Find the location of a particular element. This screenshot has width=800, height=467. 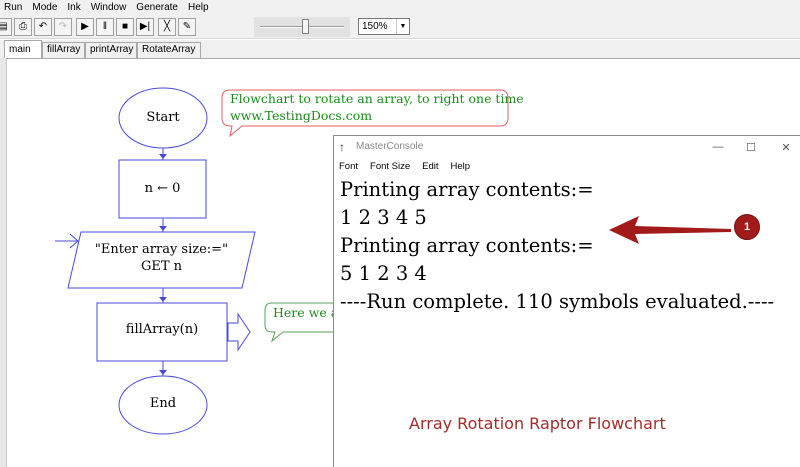

input-get-label: GET n is located at coordinates (161, 266).